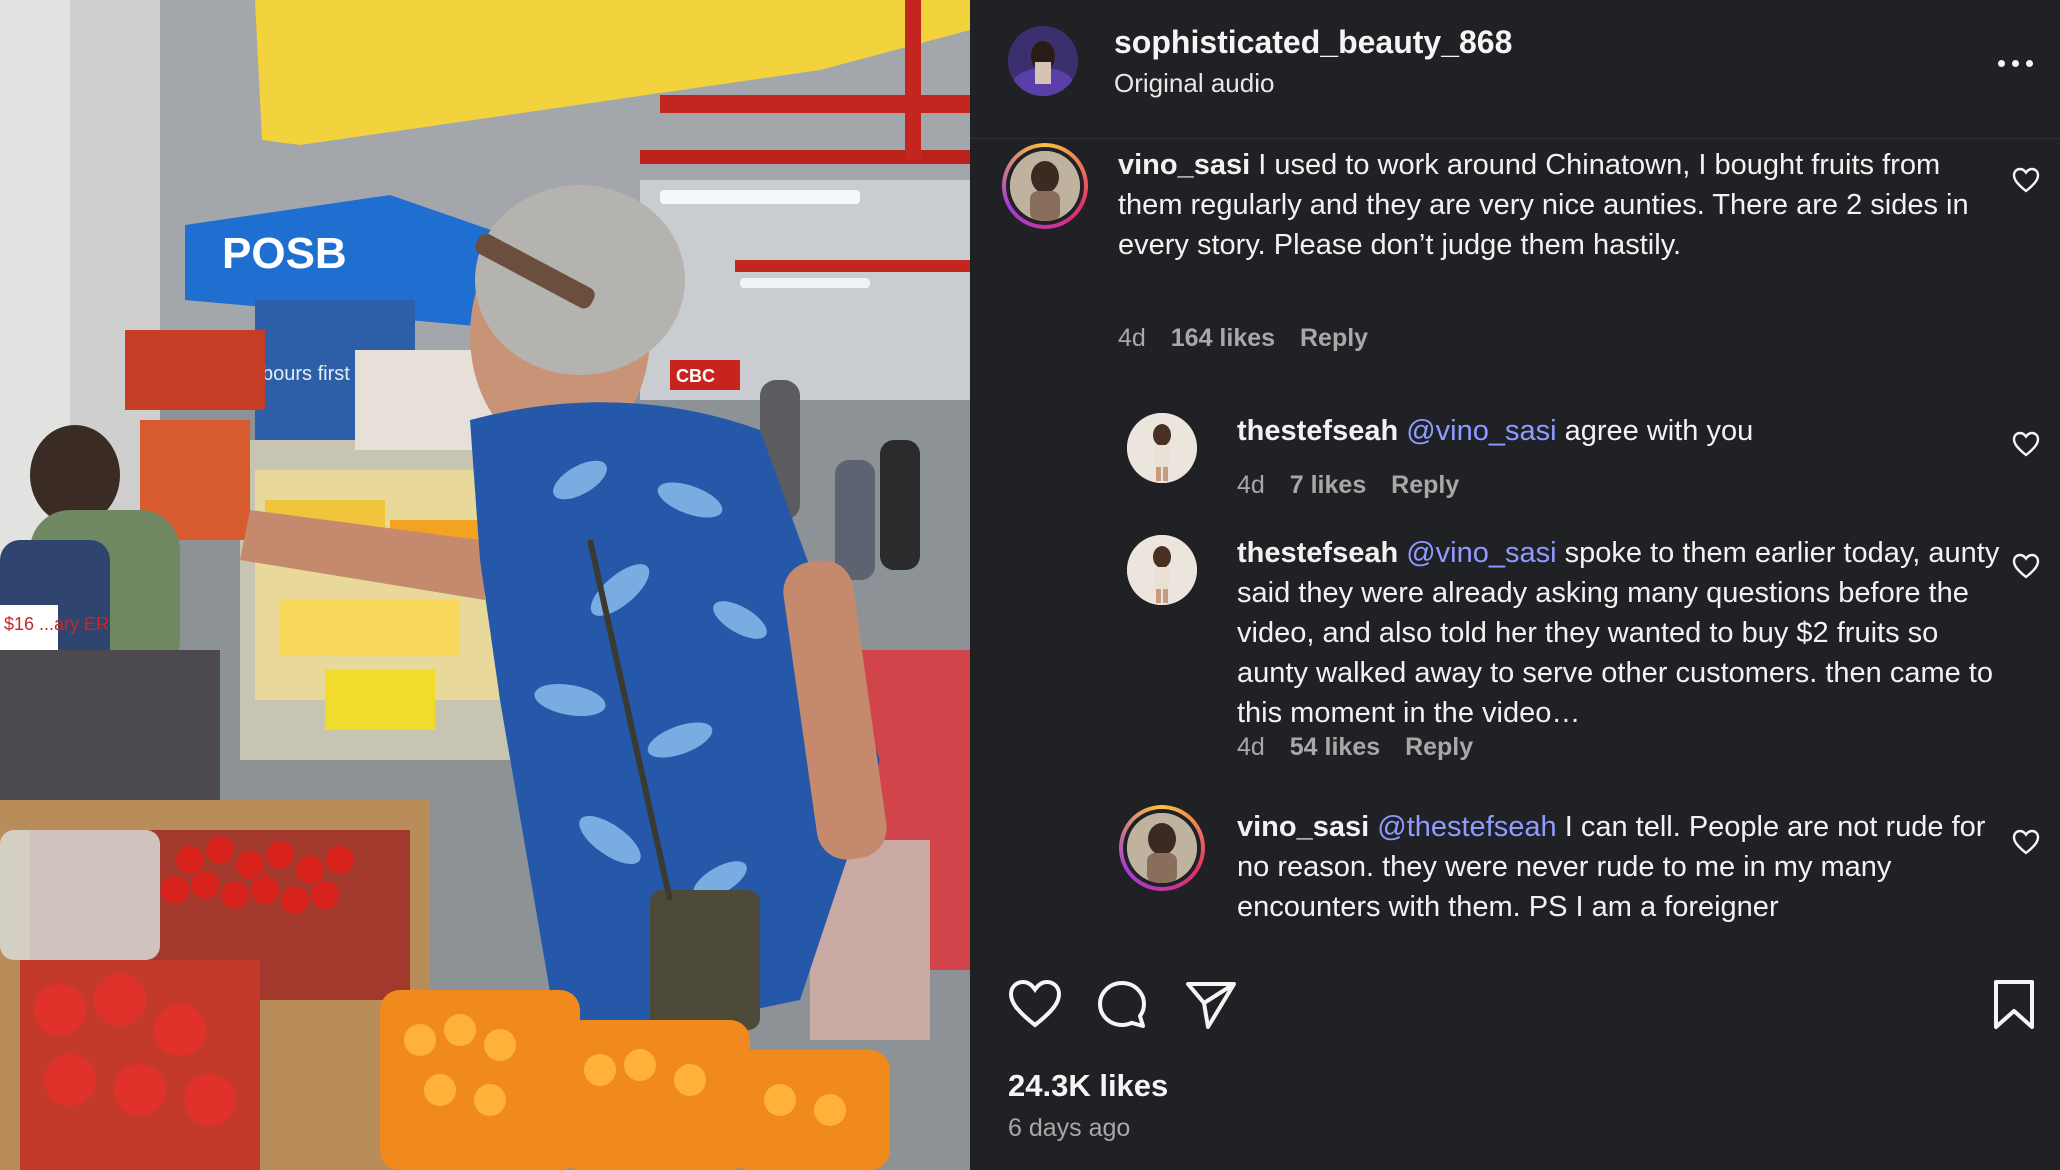  I want to click on author-username: sophisticated_beauty_868, so click(1313, 42).